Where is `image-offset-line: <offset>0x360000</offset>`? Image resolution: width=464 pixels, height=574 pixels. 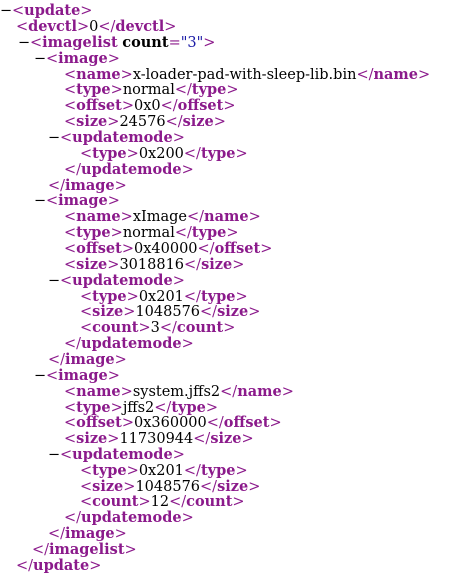 image-offset-line: <offset>0x360000</offset> is located at coordinates (173, 423).